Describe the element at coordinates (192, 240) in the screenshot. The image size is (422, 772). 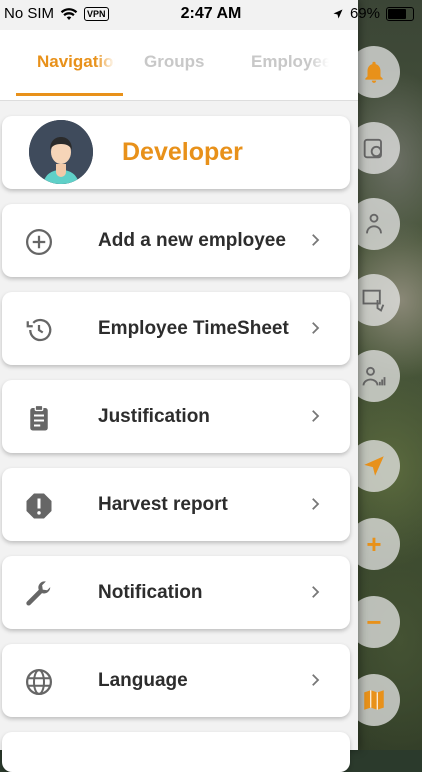
I see `menu-item-label: Add a new employee` at that location.